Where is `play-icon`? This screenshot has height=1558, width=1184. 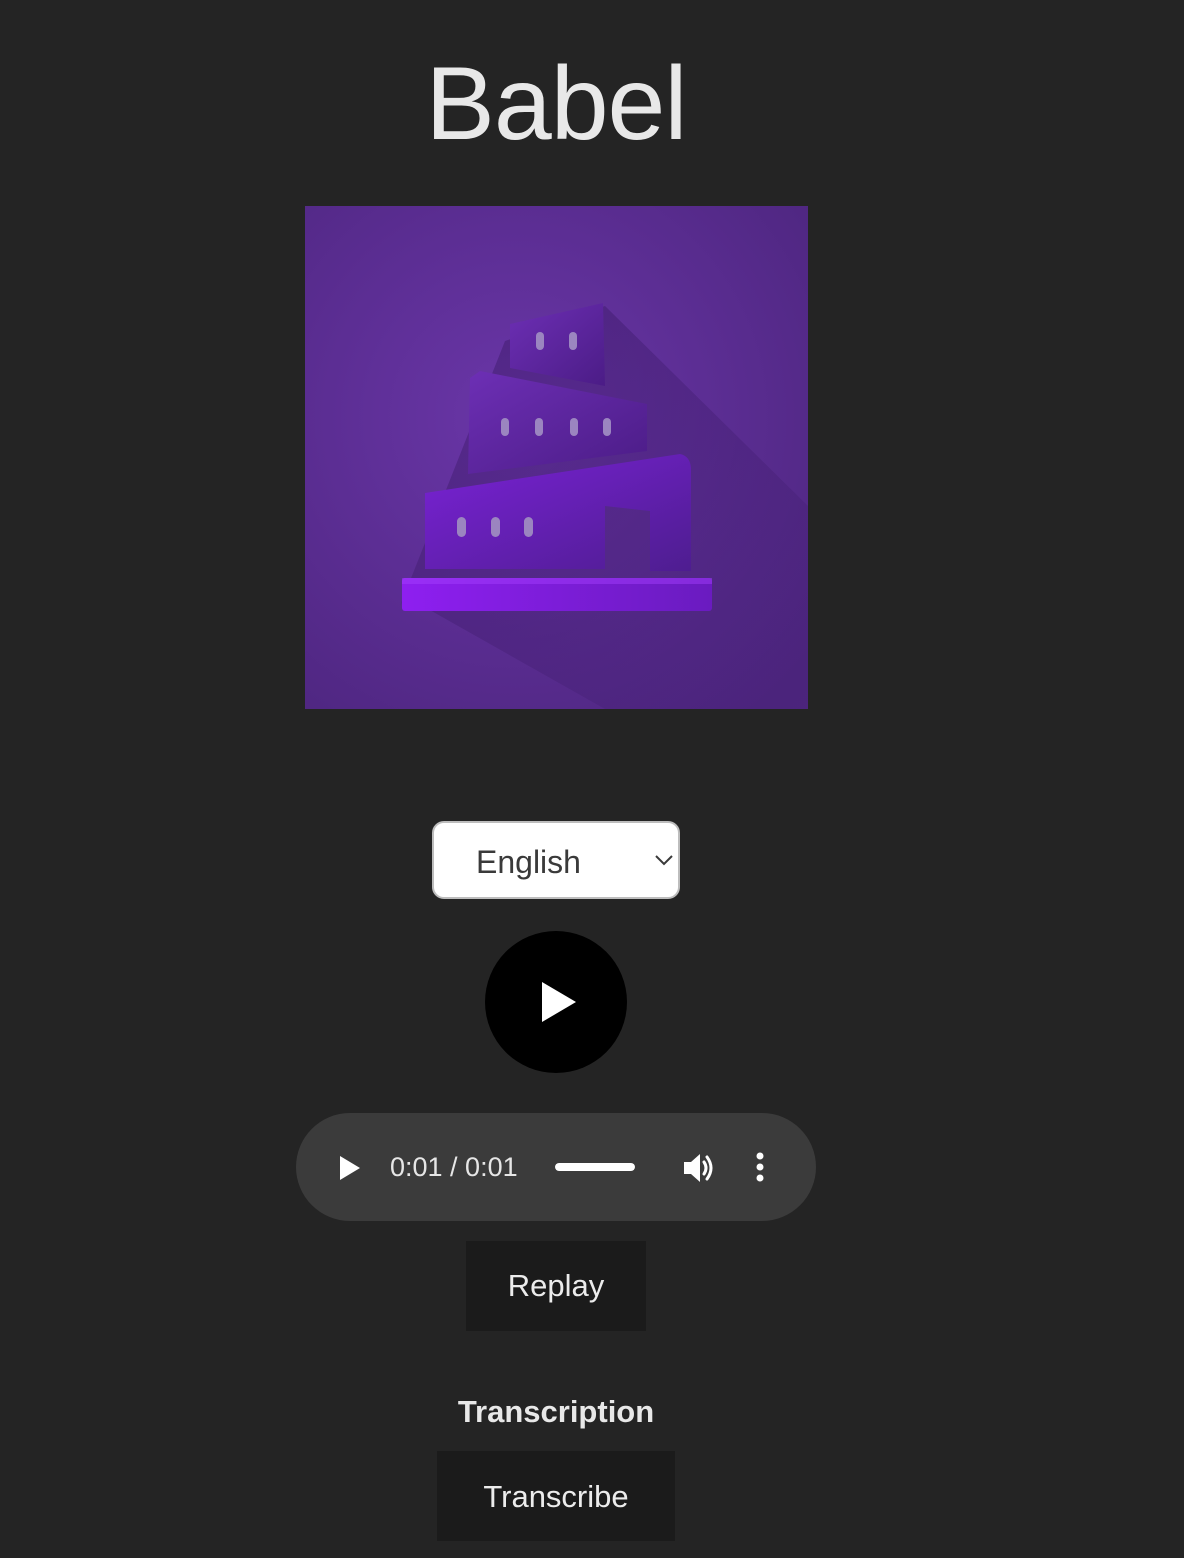
play-icon is located at coordinates (559, 1002).